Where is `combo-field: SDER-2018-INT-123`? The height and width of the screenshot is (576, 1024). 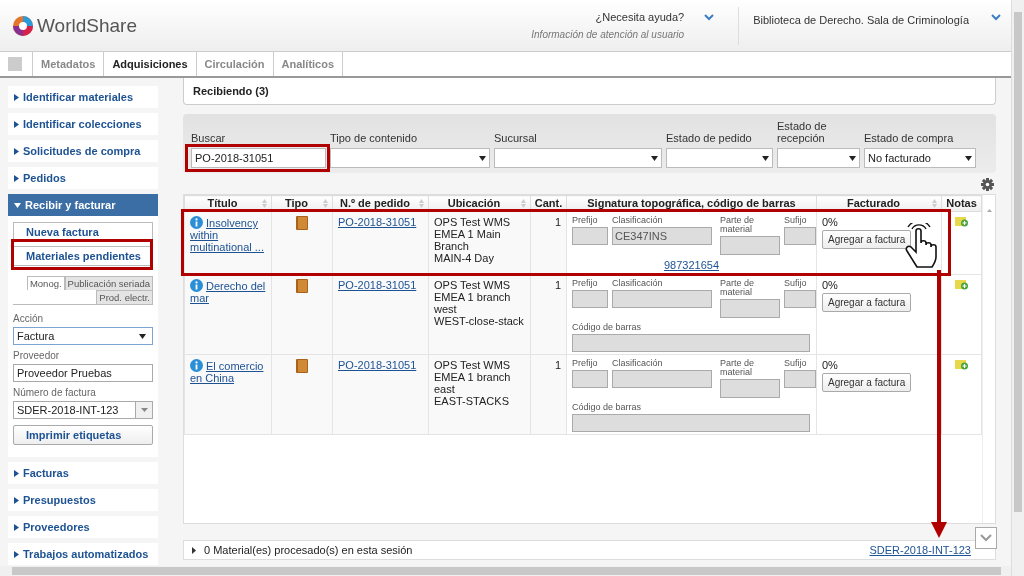 combo-field: SDER-2018-INT-123 is located at coordinates (83, 410).